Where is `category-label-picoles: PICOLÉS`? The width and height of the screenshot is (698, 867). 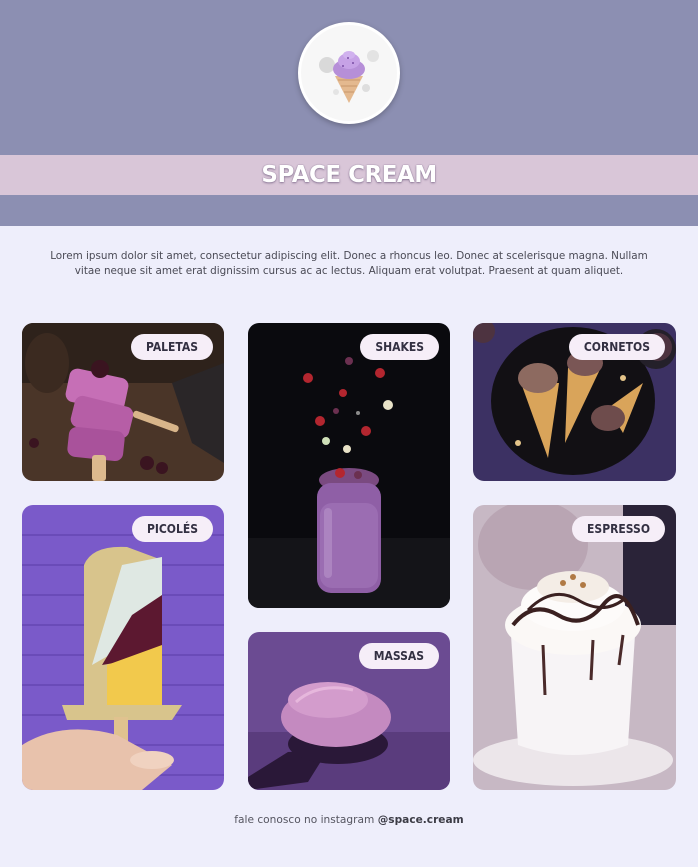
category-label-picoles: PICOLÉS is located at coordinates (172, 529).